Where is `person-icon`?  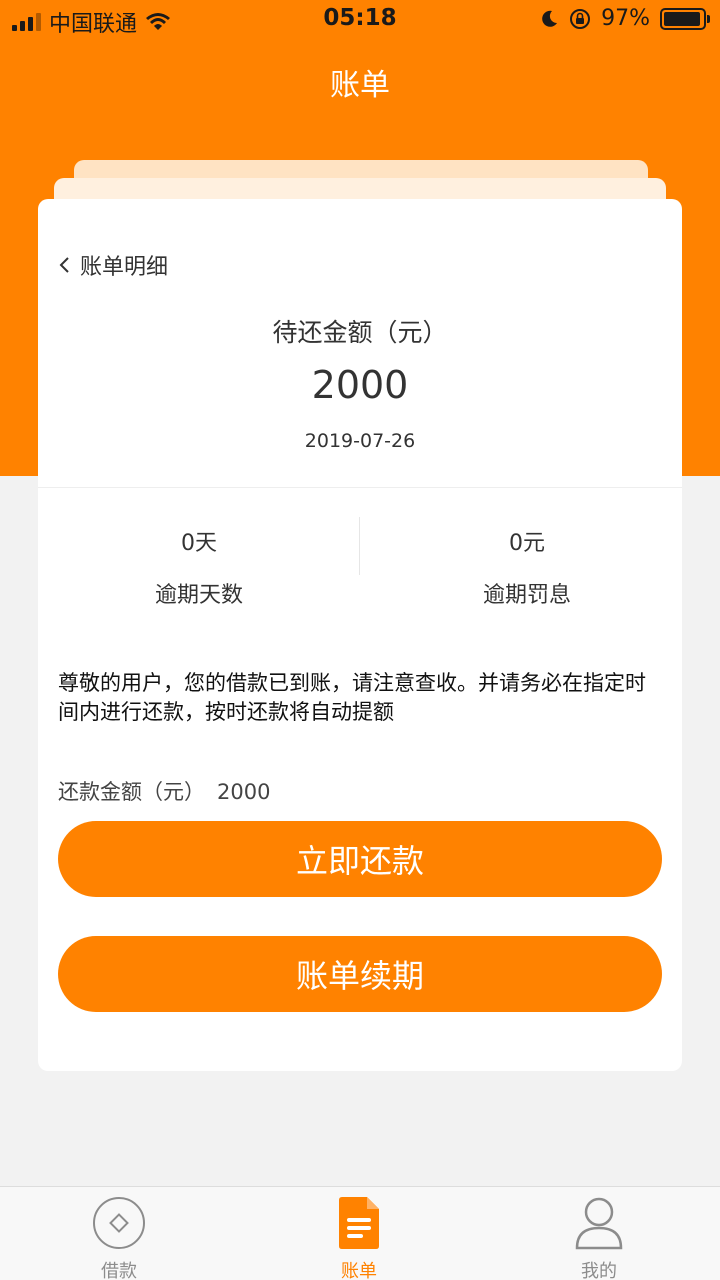 person-icon is located at coordinates (599, 1223).